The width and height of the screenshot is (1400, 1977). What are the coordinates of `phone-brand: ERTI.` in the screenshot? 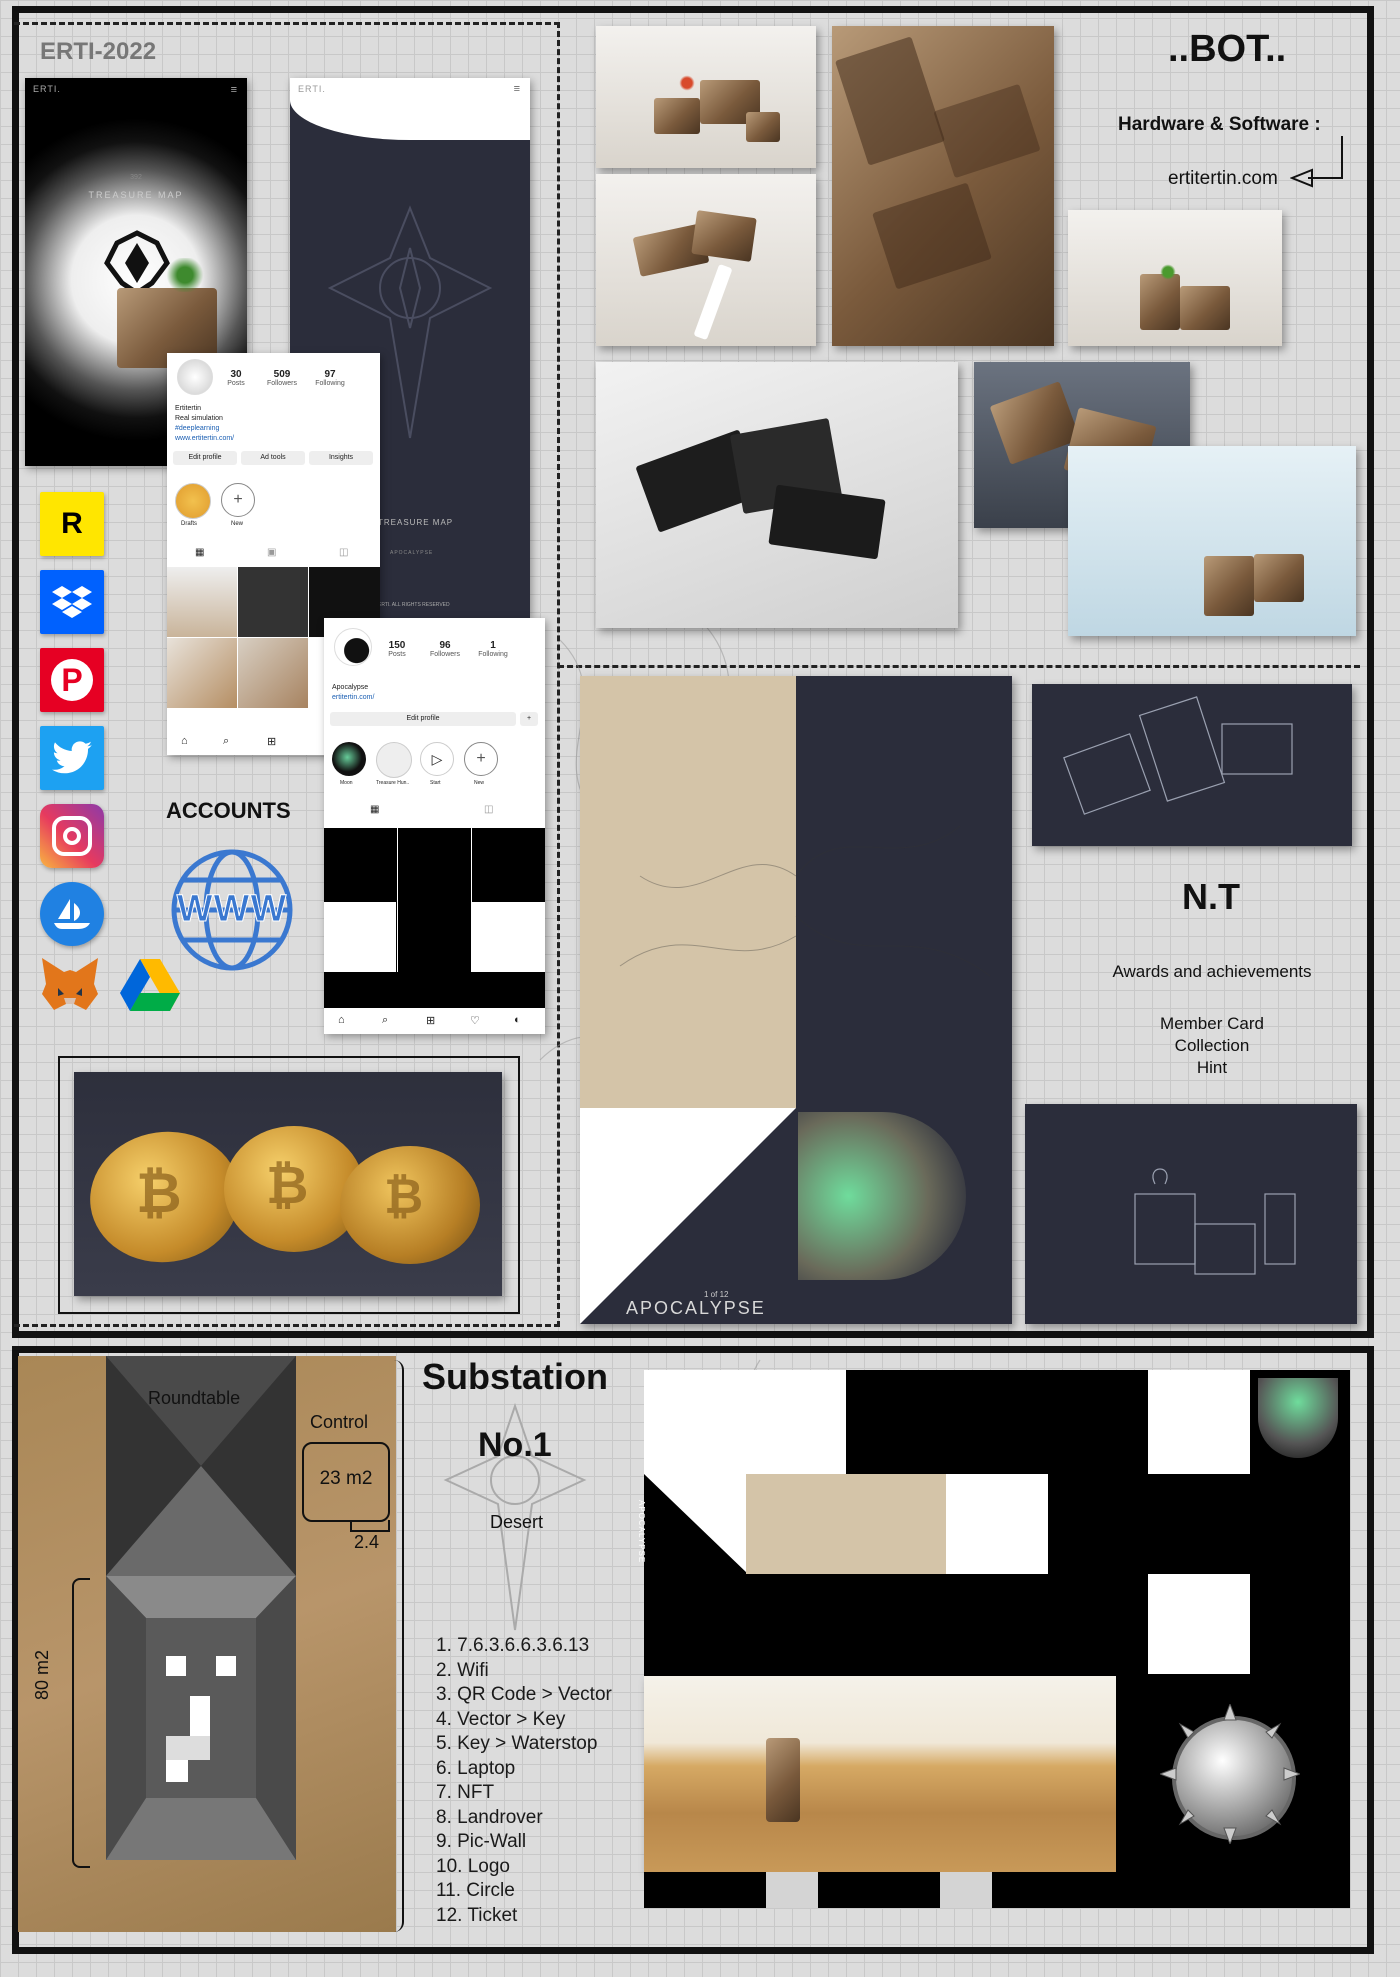 It's located at (47, 89).